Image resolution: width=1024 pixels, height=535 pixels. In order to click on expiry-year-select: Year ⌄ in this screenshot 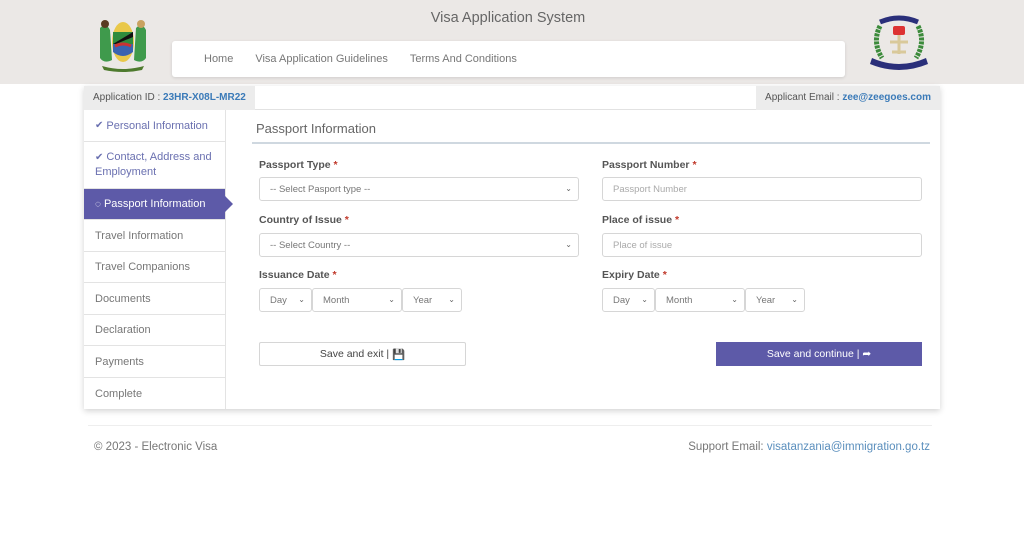, I will do `click(775, 300)`.